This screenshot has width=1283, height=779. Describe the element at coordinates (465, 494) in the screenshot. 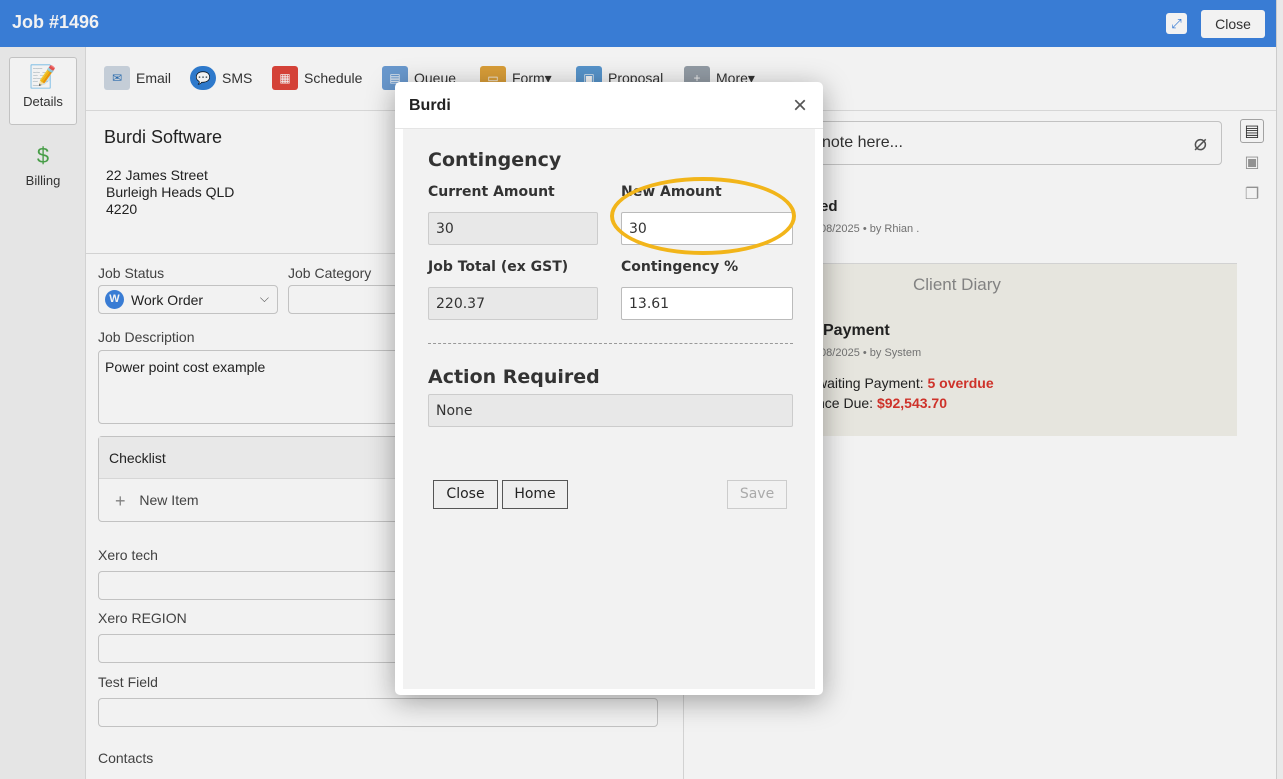

I see `close-button: Close` at that location.